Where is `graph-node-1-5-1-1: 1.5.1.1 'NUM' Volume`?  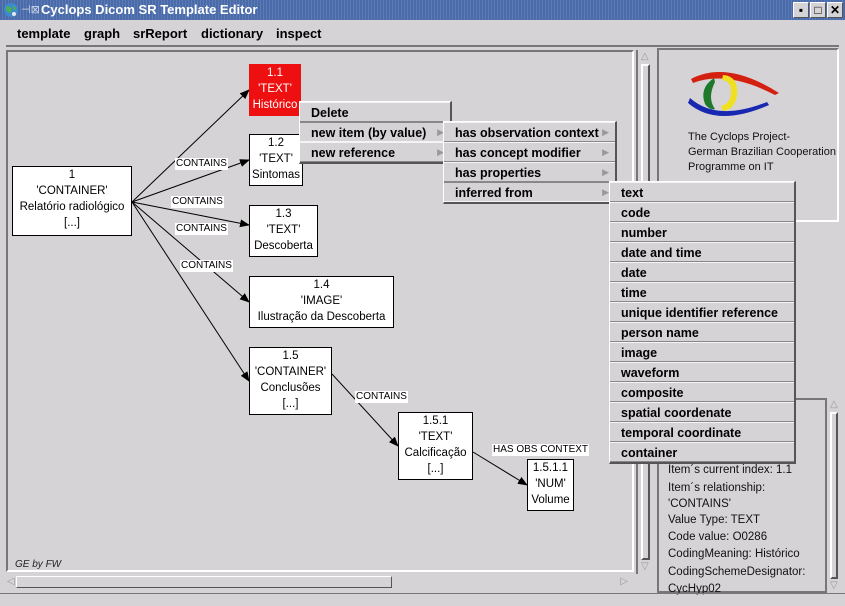 graph-node-1-5-1-1: 1.5.1.1 'NUM' Volume is located at coordinates (550, 485).